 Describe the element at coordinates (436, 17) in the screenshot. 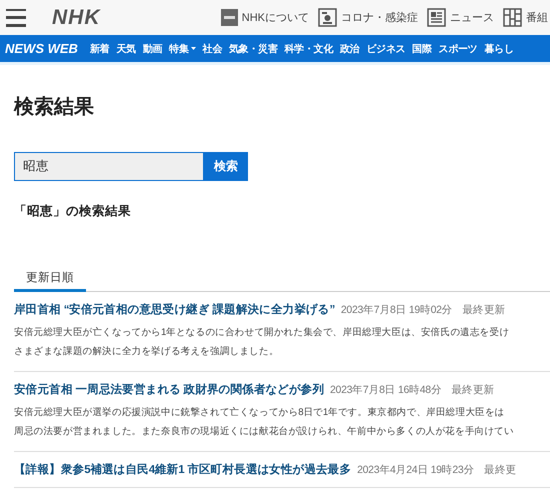

I see `newspaper-icon` at that location.